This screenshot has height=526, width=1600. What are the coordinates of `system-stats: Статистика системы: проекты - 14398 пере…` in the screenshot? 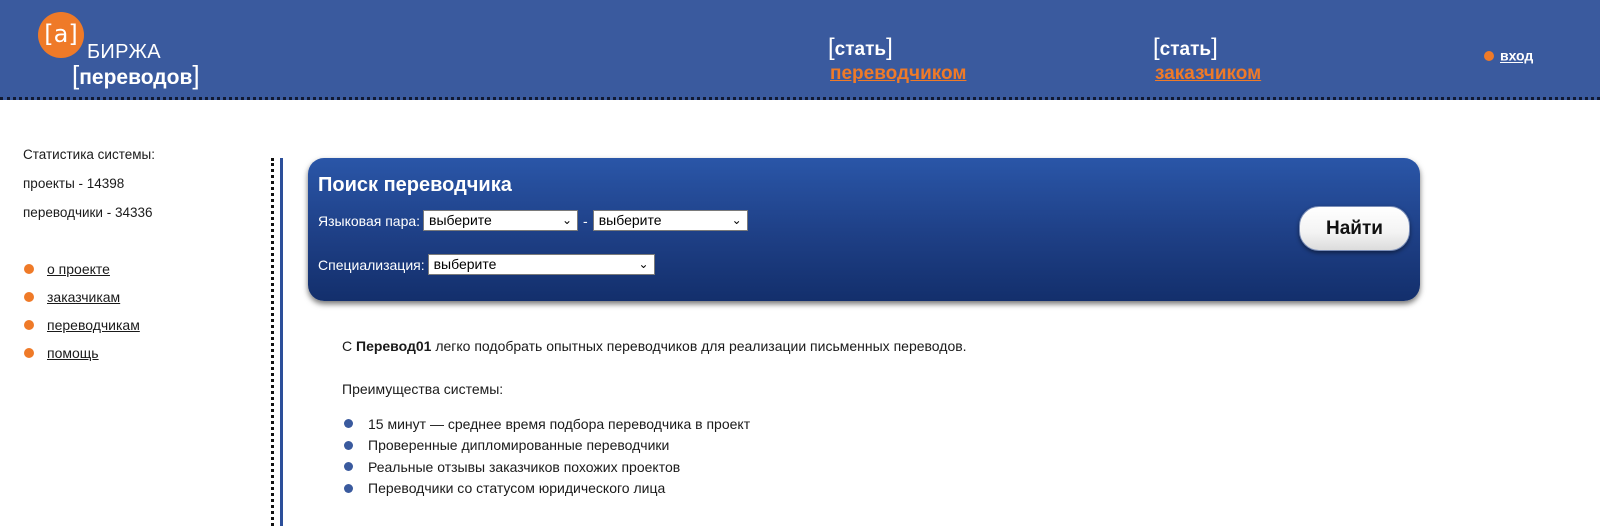 It's located at (89, 183).